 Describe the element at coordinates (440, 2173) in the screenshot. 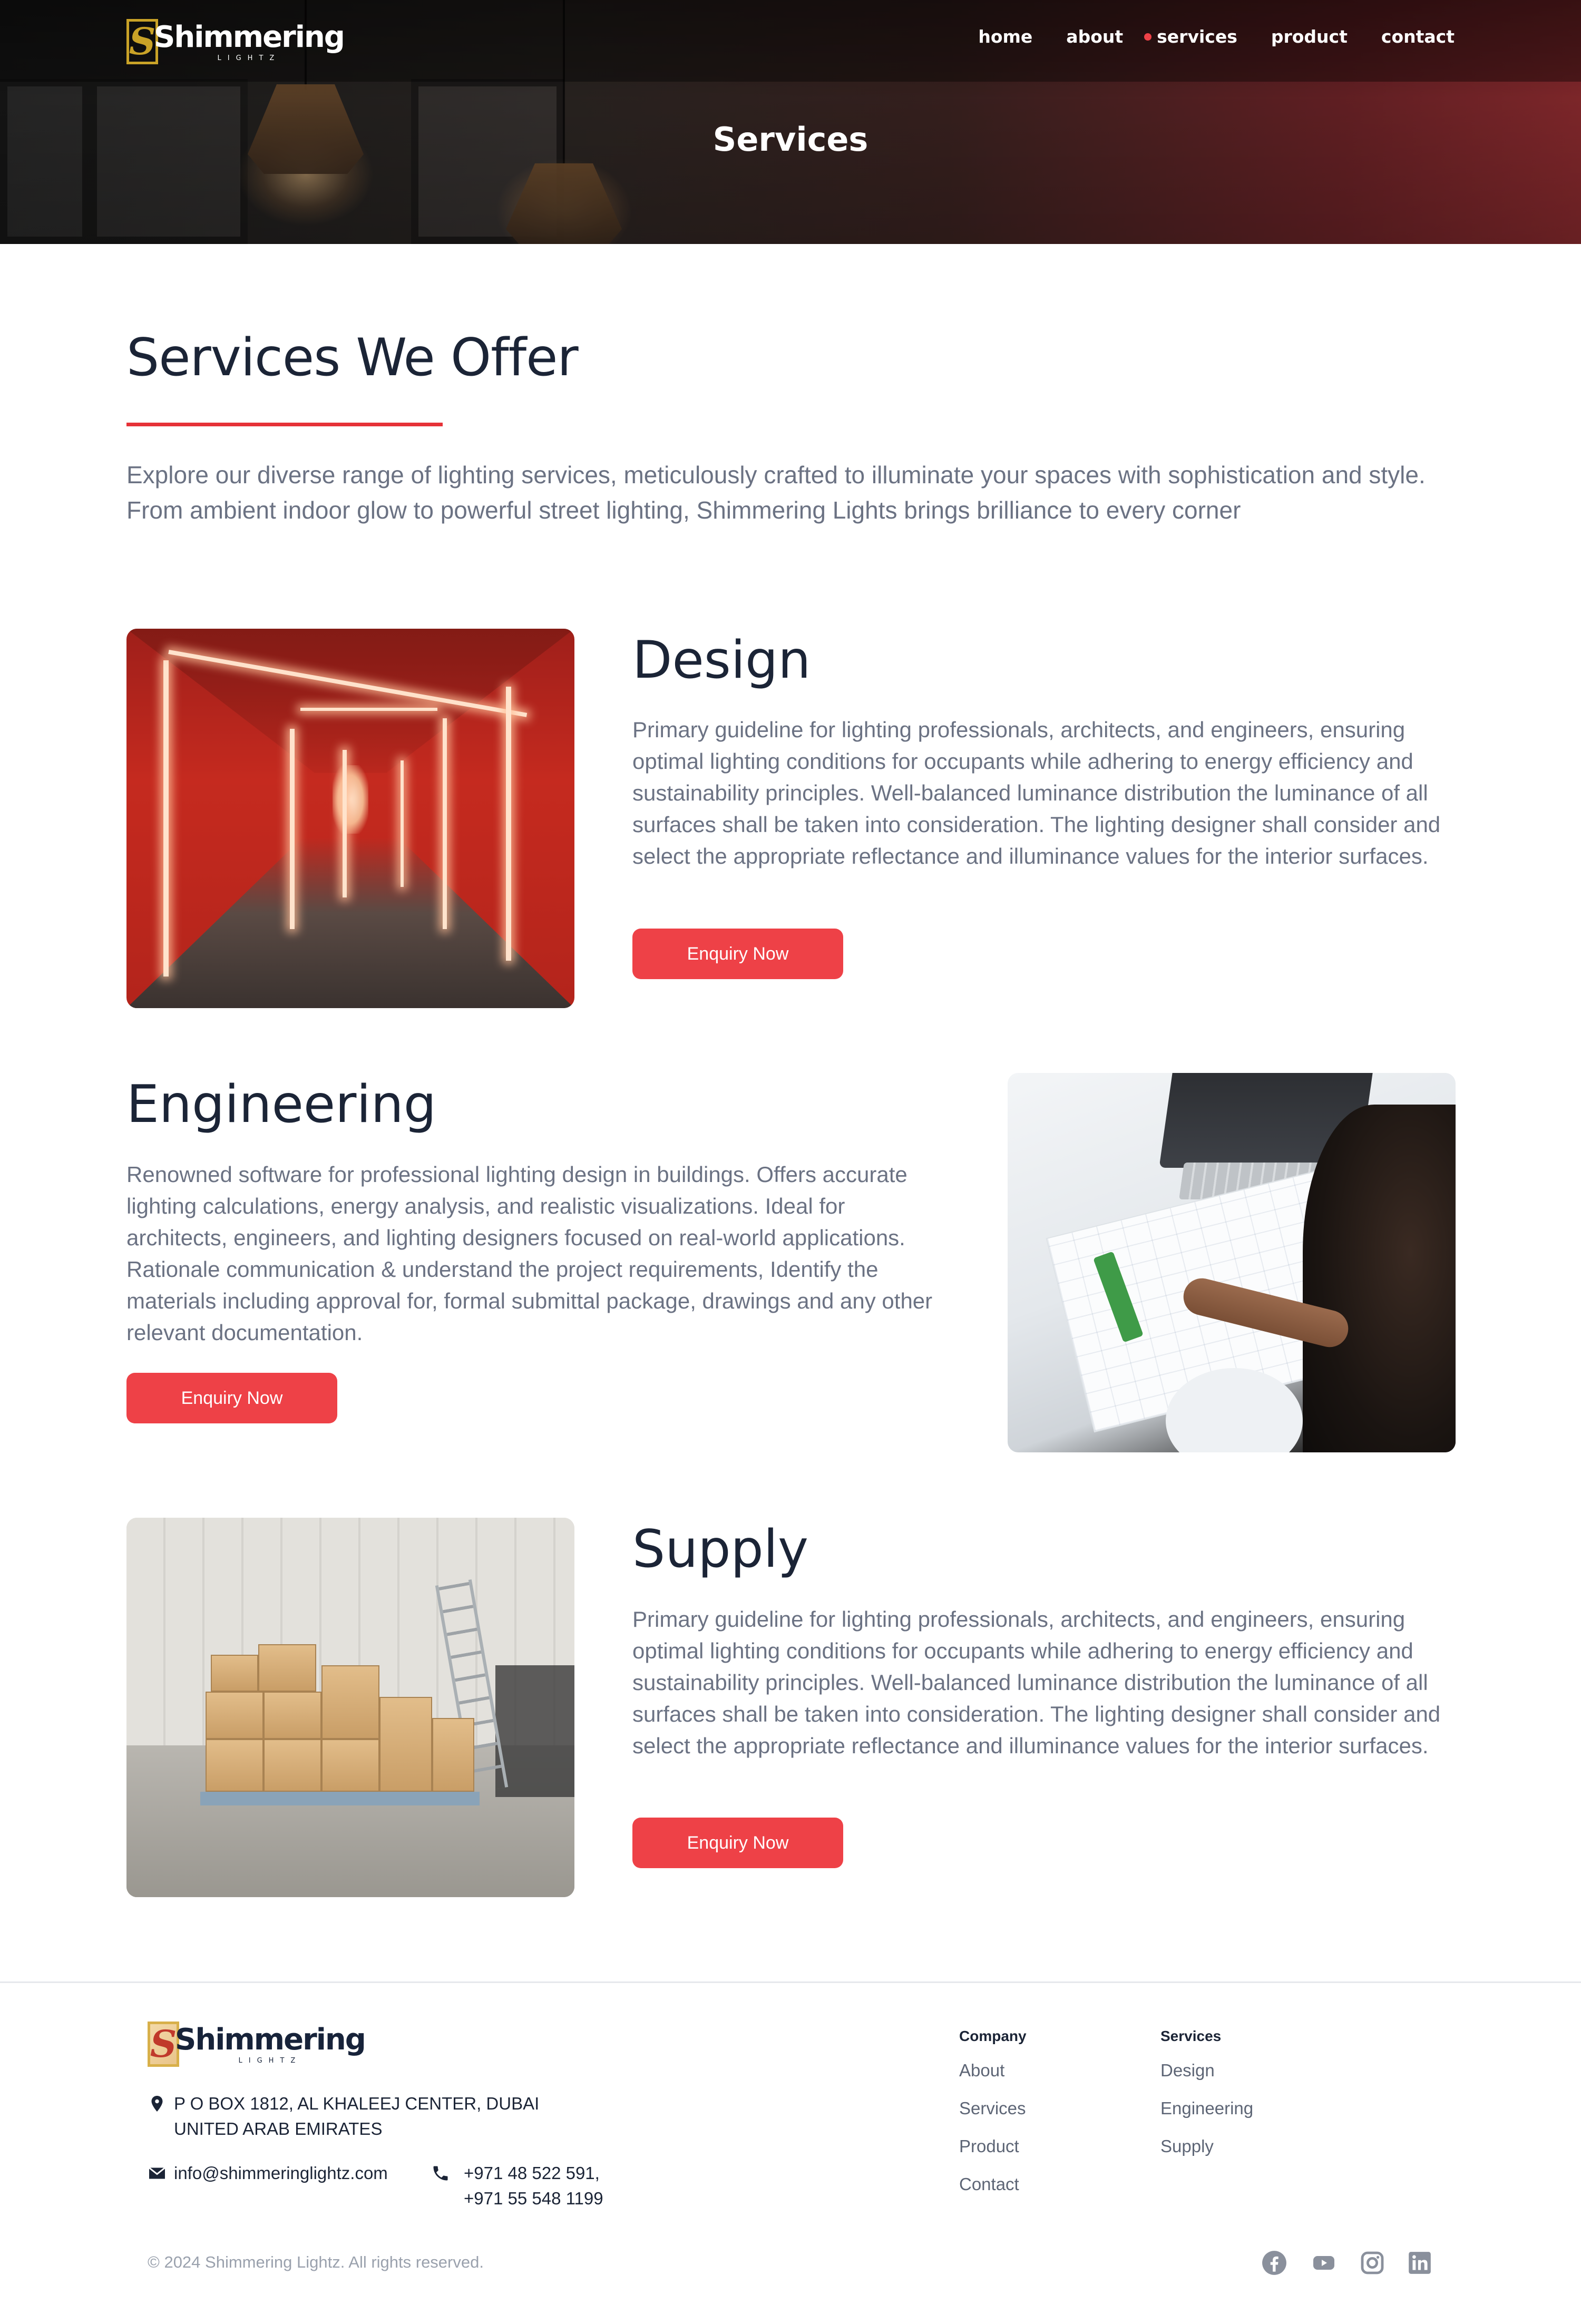

I see `phone-icon` at that location.